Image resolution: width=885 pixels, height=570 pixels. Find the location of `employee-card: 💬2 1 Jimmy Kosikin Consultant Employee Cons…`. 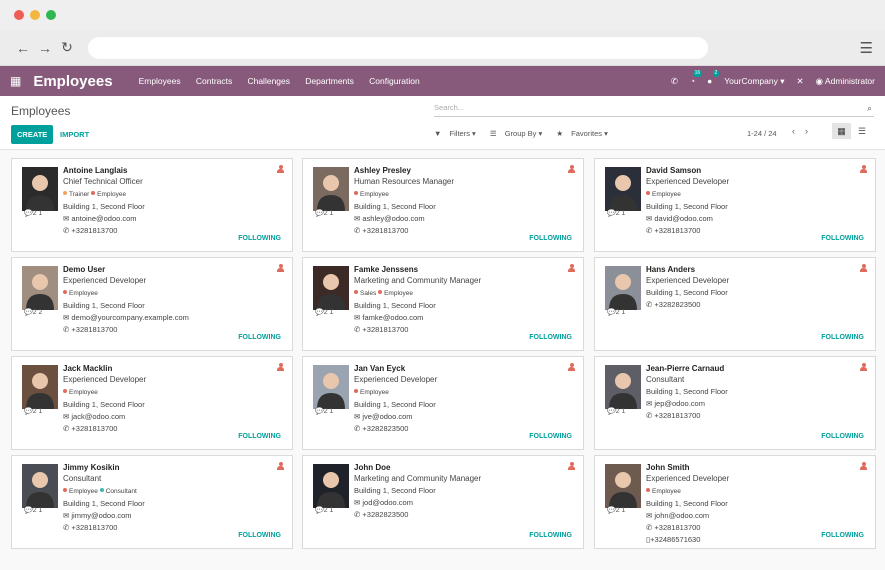

employee-card: 💬2 1 Jimmy Kosikin Consultant Employee Cons… is located at coordinates (152, 502).